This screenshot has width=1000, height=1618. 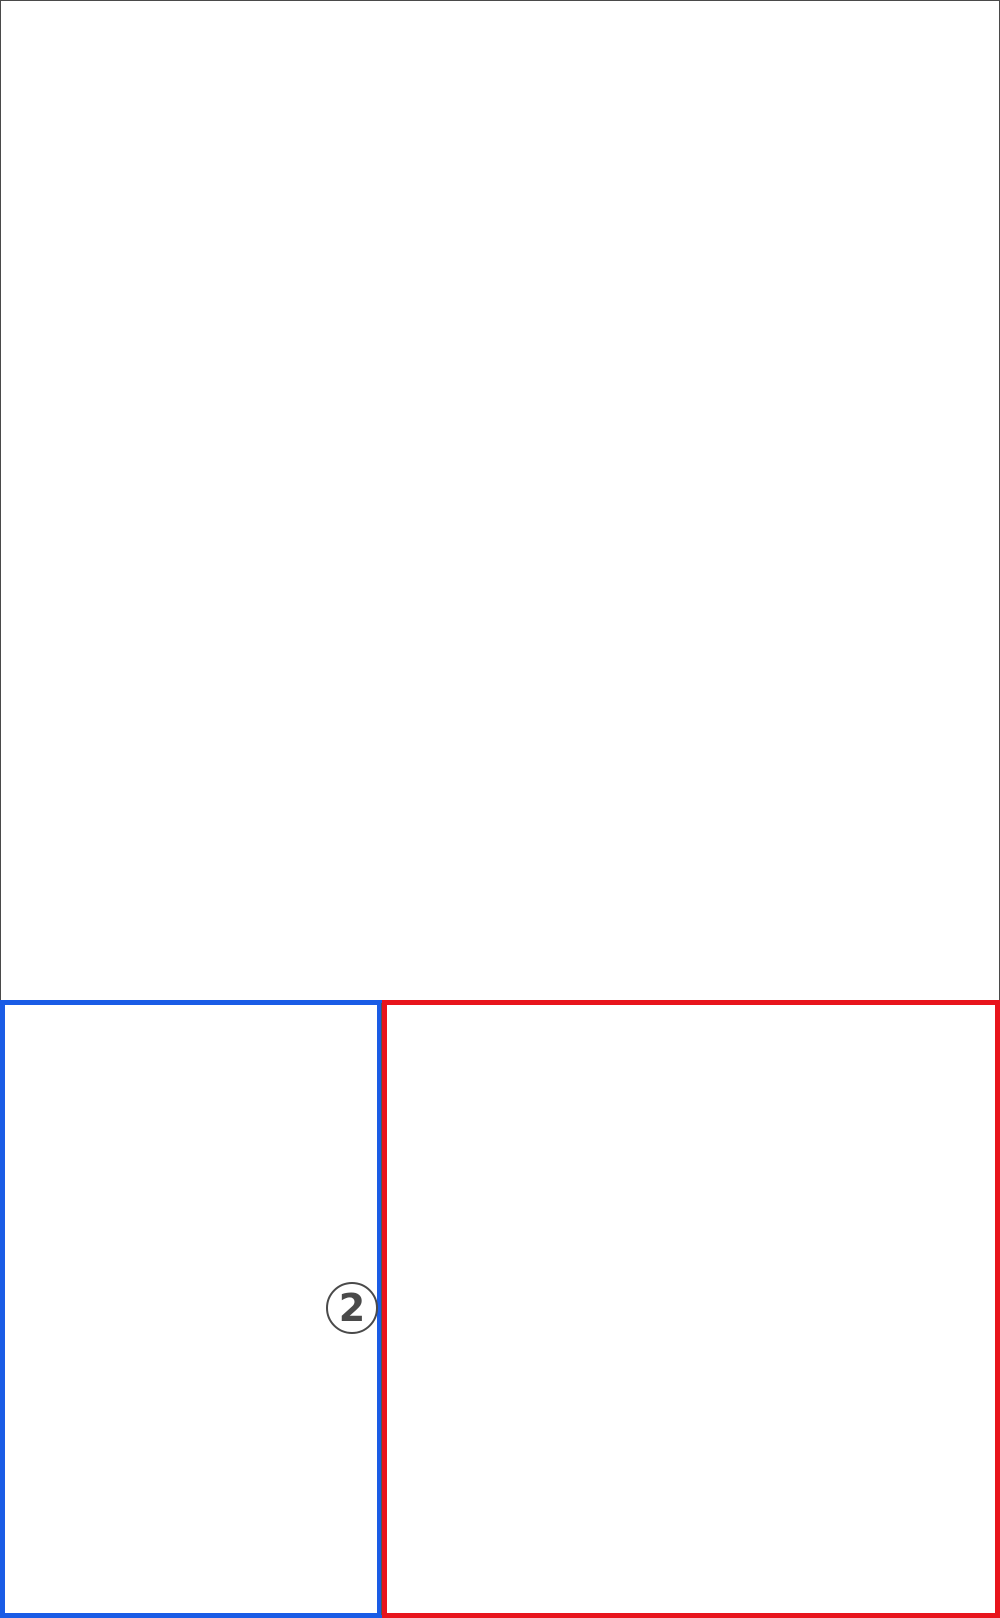 I want to click on circled-number-marker: 2, so click(x=352, y=1308).